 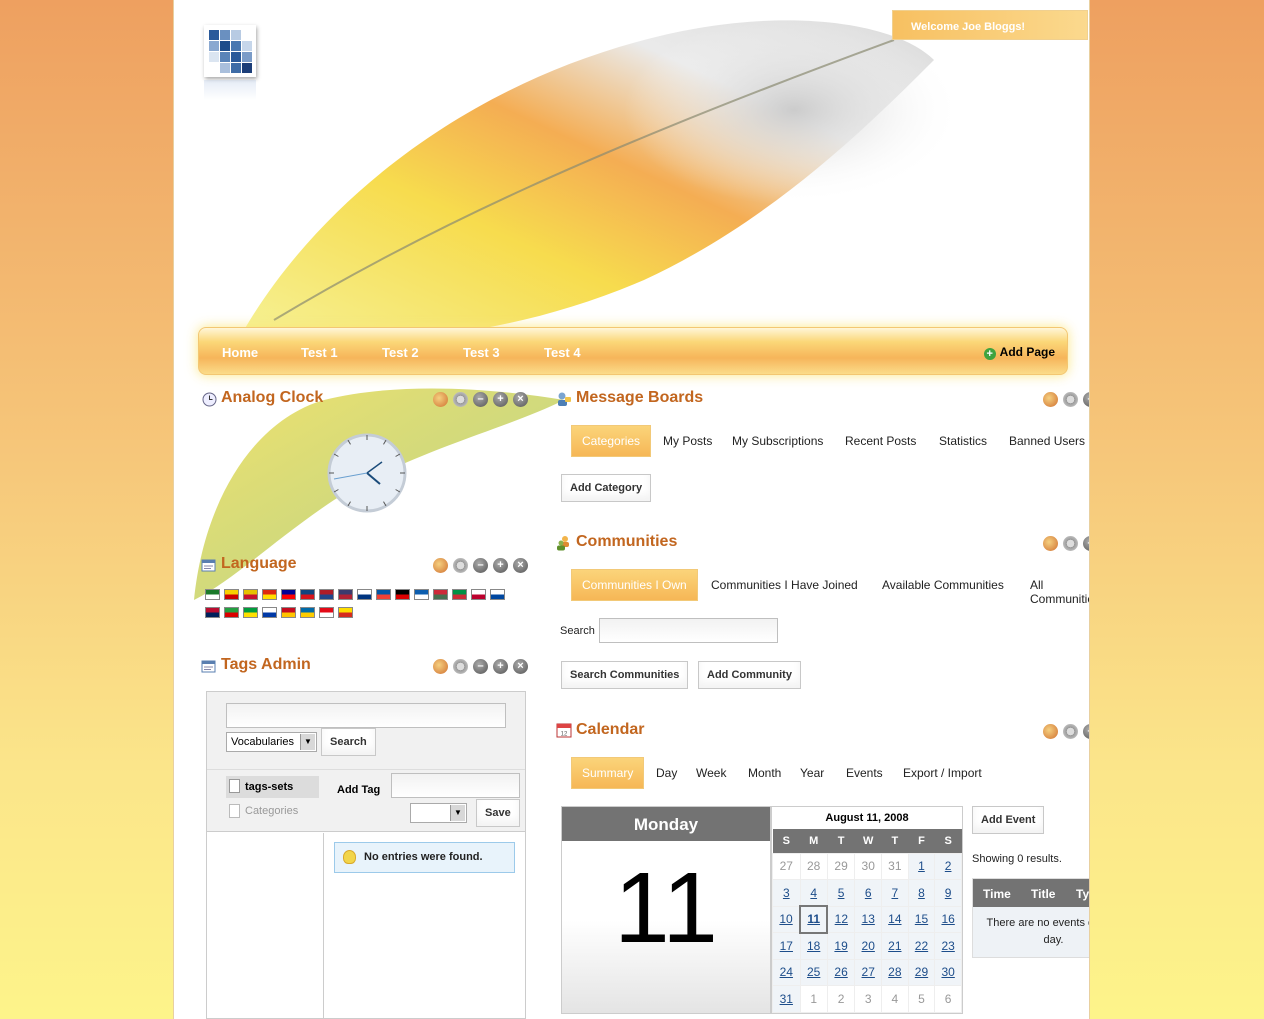 I want to click on calendar-day: 25, so click(x=813, y=972).